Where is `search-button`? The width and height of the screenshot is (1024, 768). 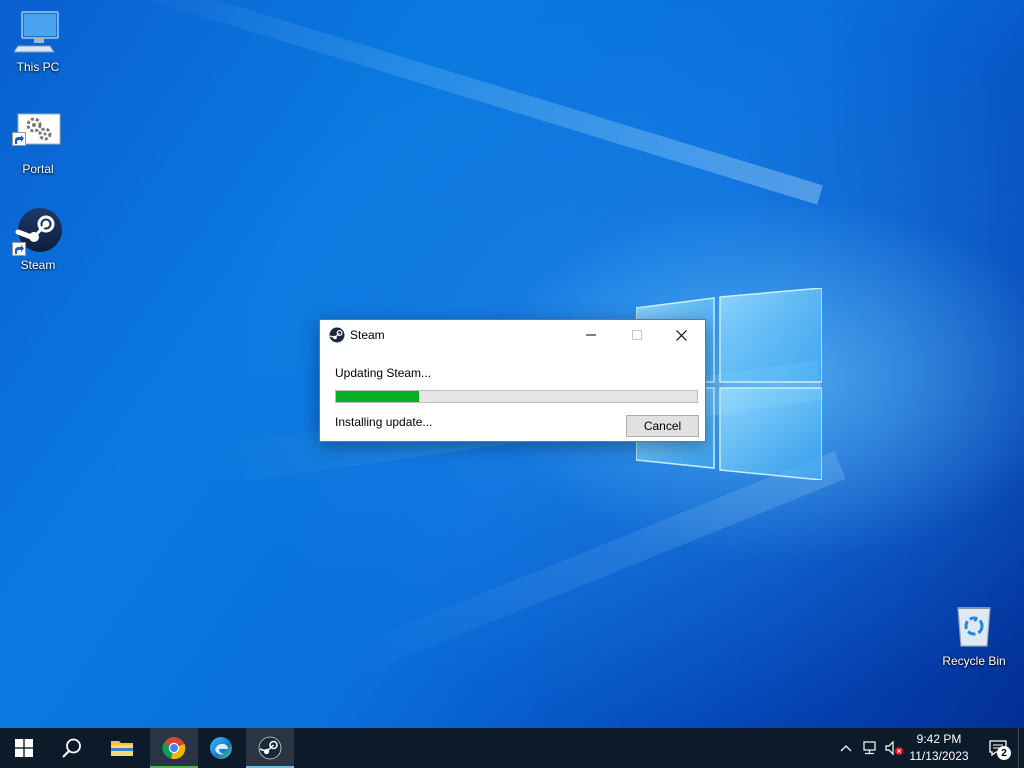
search-button is located at coordinates (72, 748).